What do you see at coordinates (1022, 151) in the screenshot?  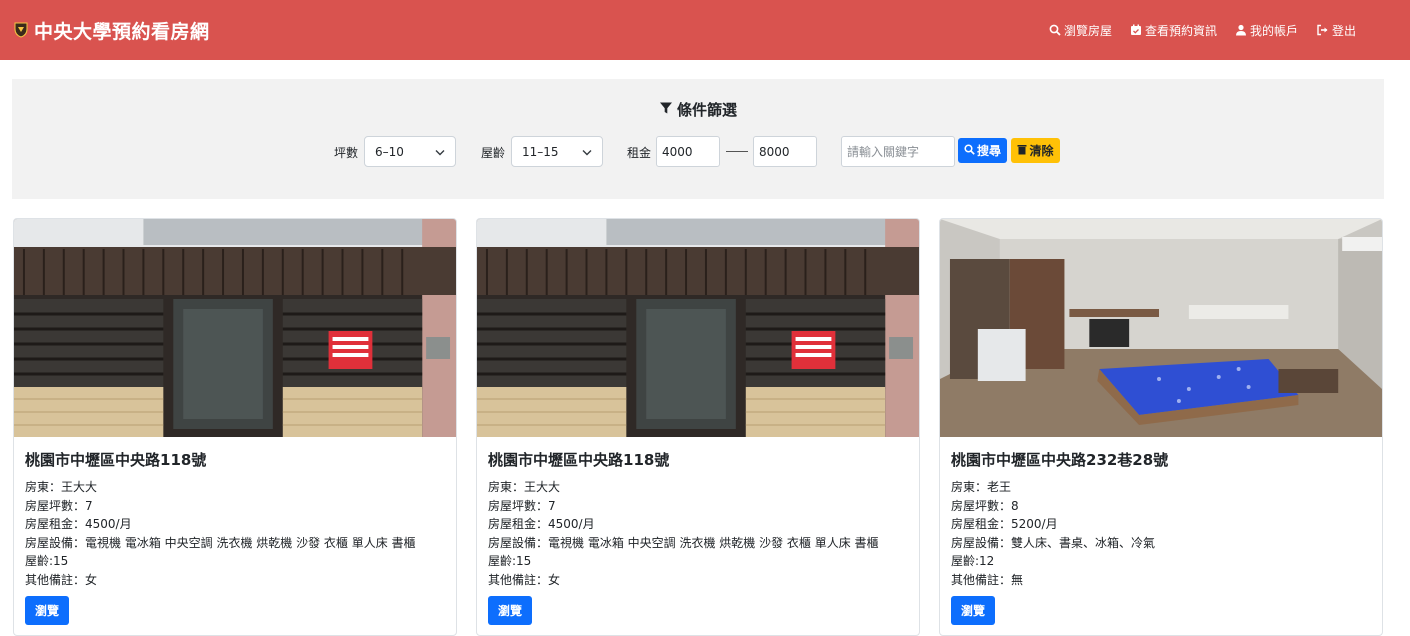 I see `trash-icon` at bounding box center [1022, 151].